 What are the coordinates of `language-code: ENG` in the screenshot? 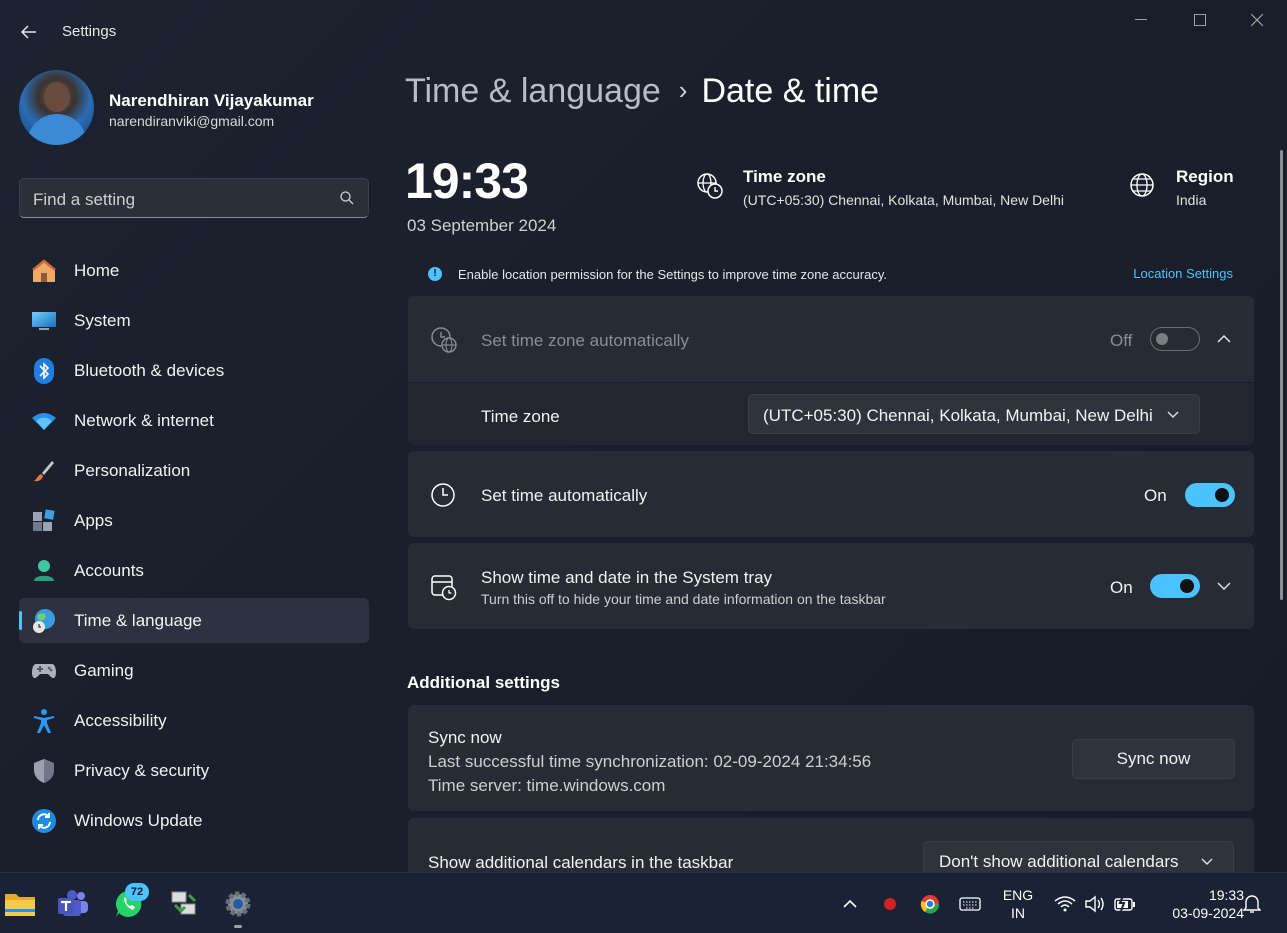 It's located at (1018, 895).